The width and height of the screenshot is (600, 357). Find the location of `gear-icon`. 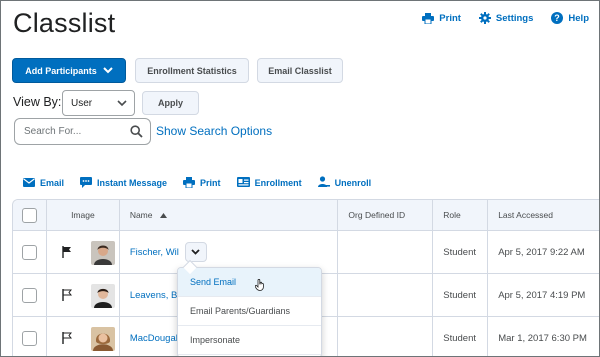

gear-icon is located at coordinates (484, 18).